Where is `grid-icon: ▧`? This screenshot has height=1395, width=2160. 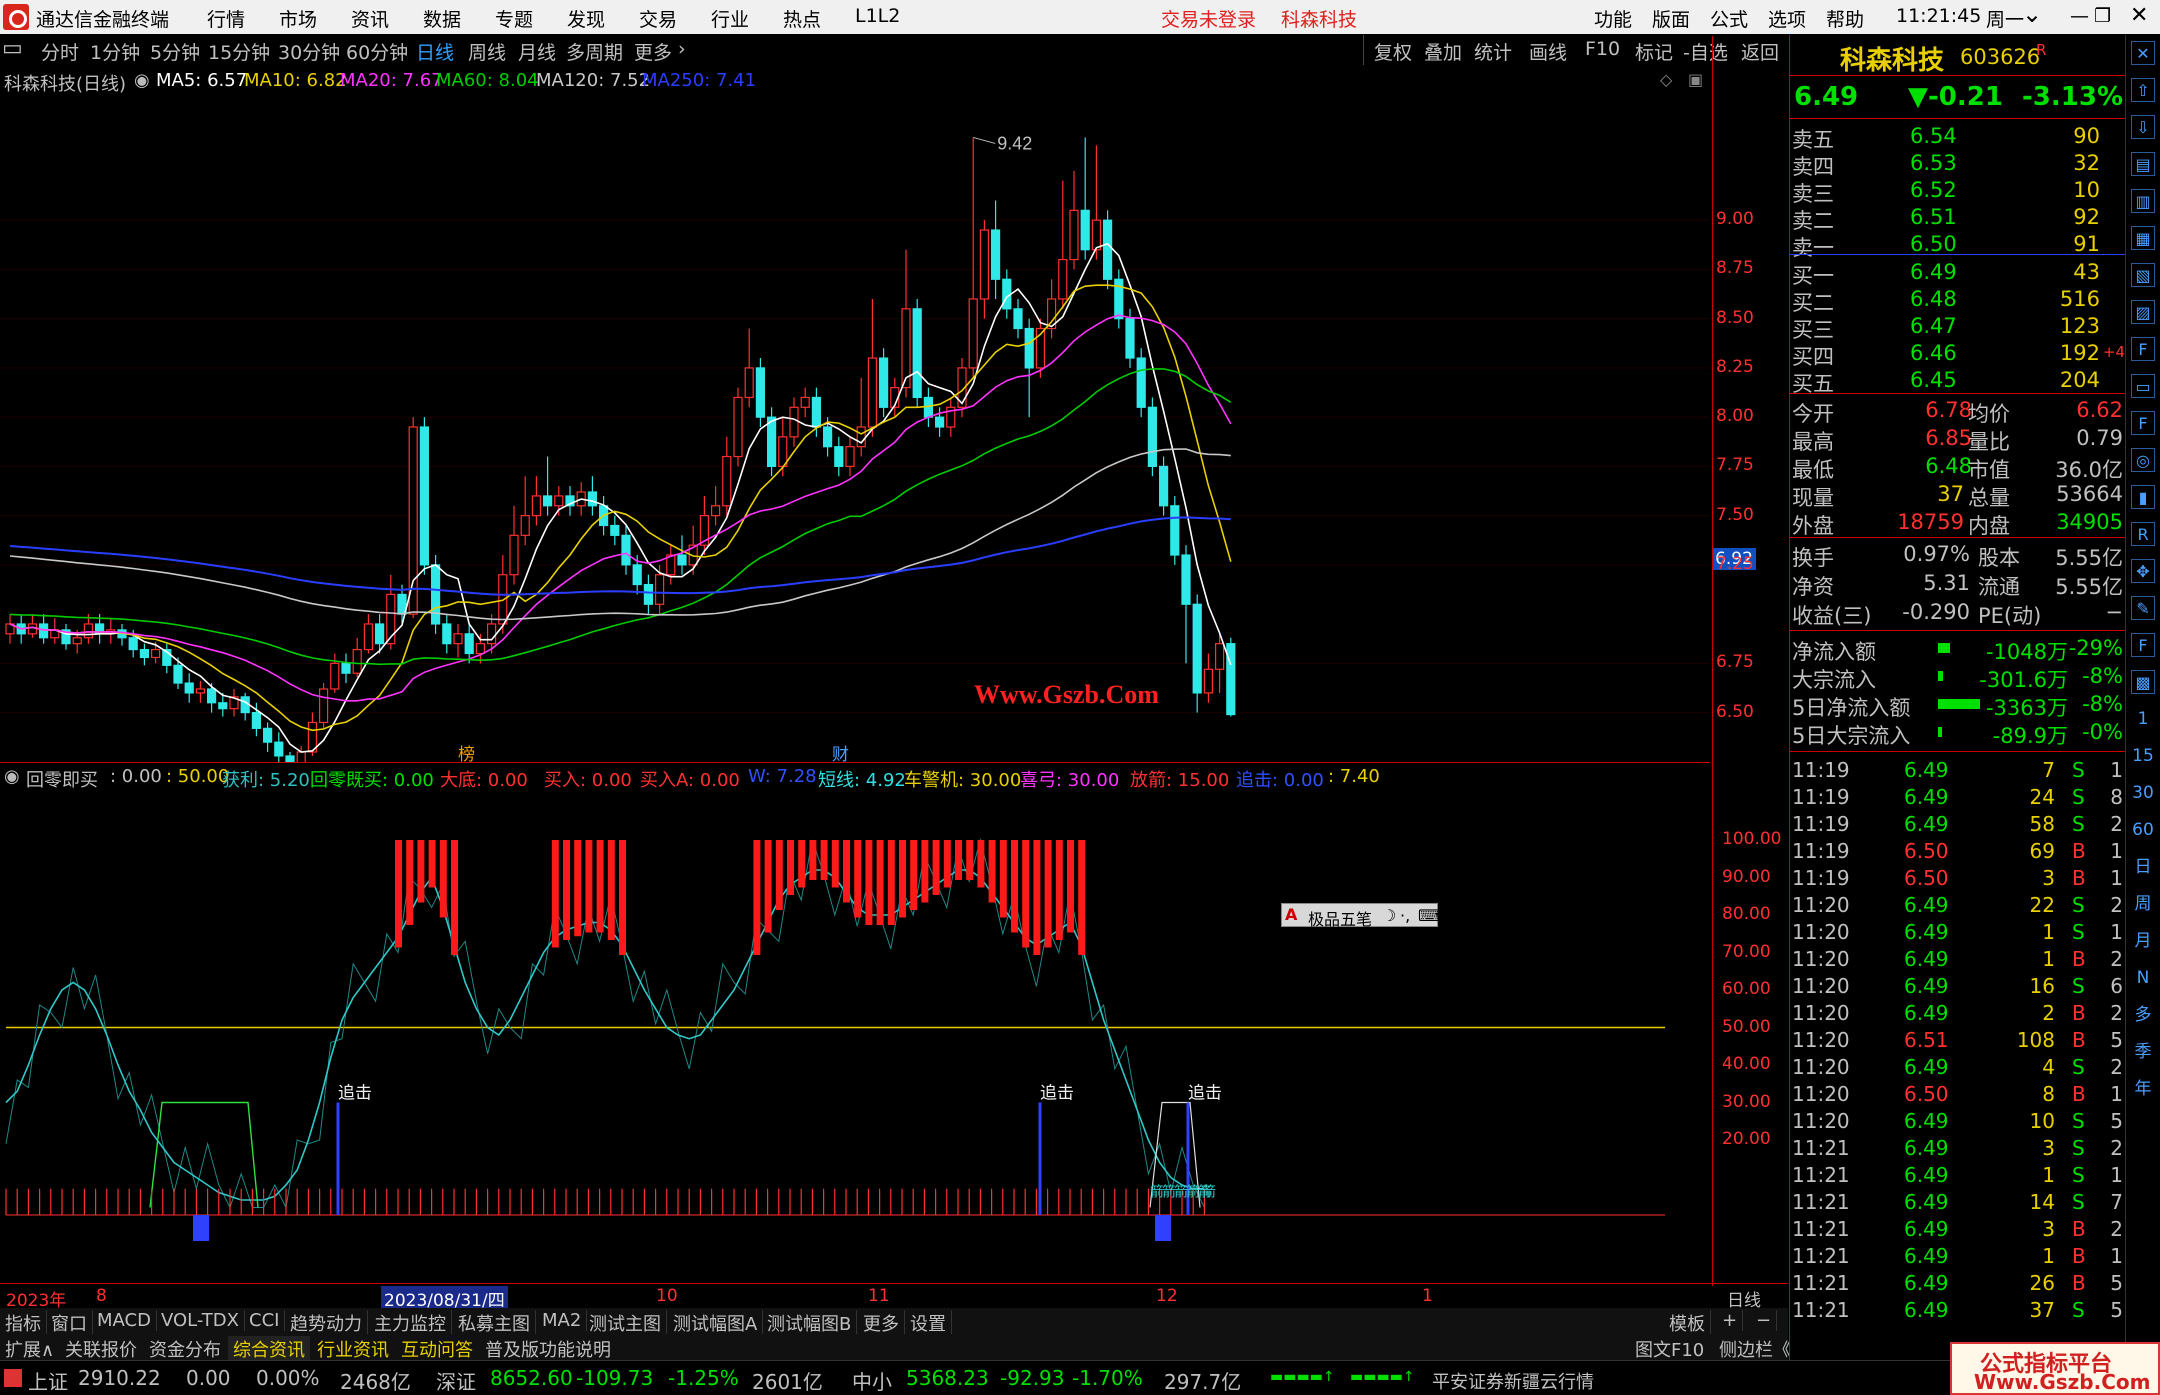 grid-icon: ▧ is located at coordinates (2143, 275).